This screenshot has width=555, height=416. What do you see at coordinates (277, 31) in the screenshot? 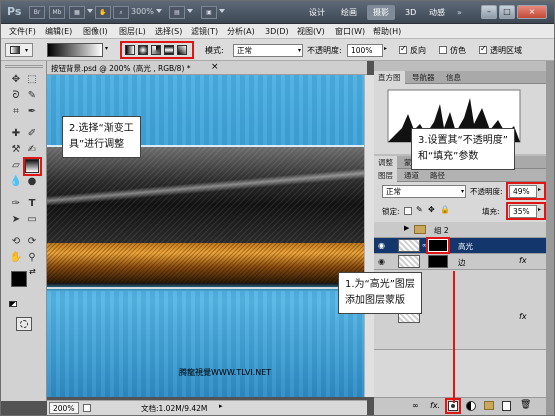
I see `menu-3d: 3D(D)` at bounding box center [277, 31].